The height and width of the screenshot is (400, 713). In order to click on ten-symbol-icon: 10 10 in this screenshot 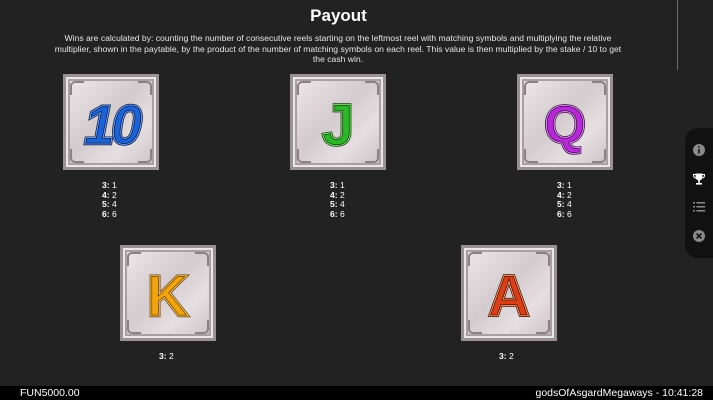, I will do `click(115, 125)`.